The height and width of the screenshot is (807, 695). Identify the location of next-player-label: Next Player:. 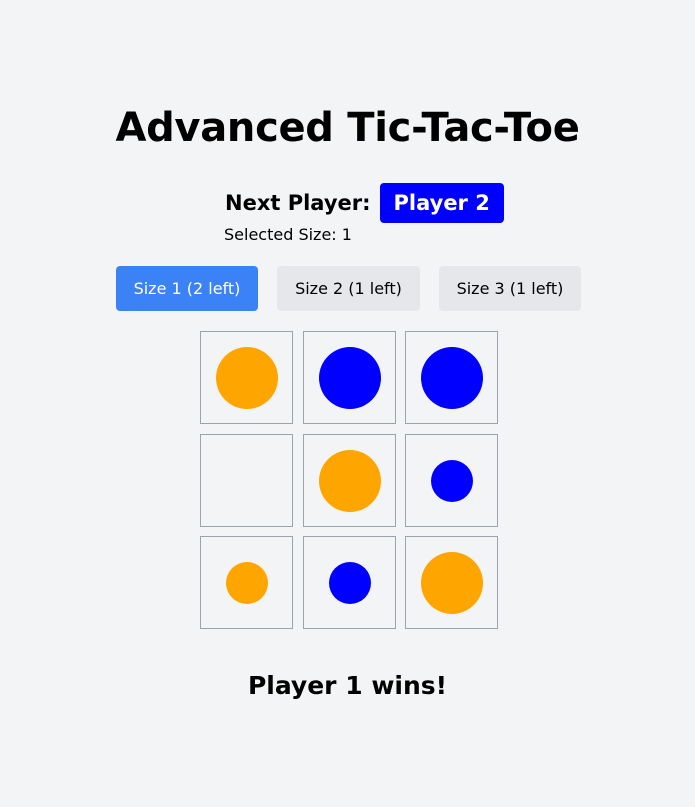
(298, 203).